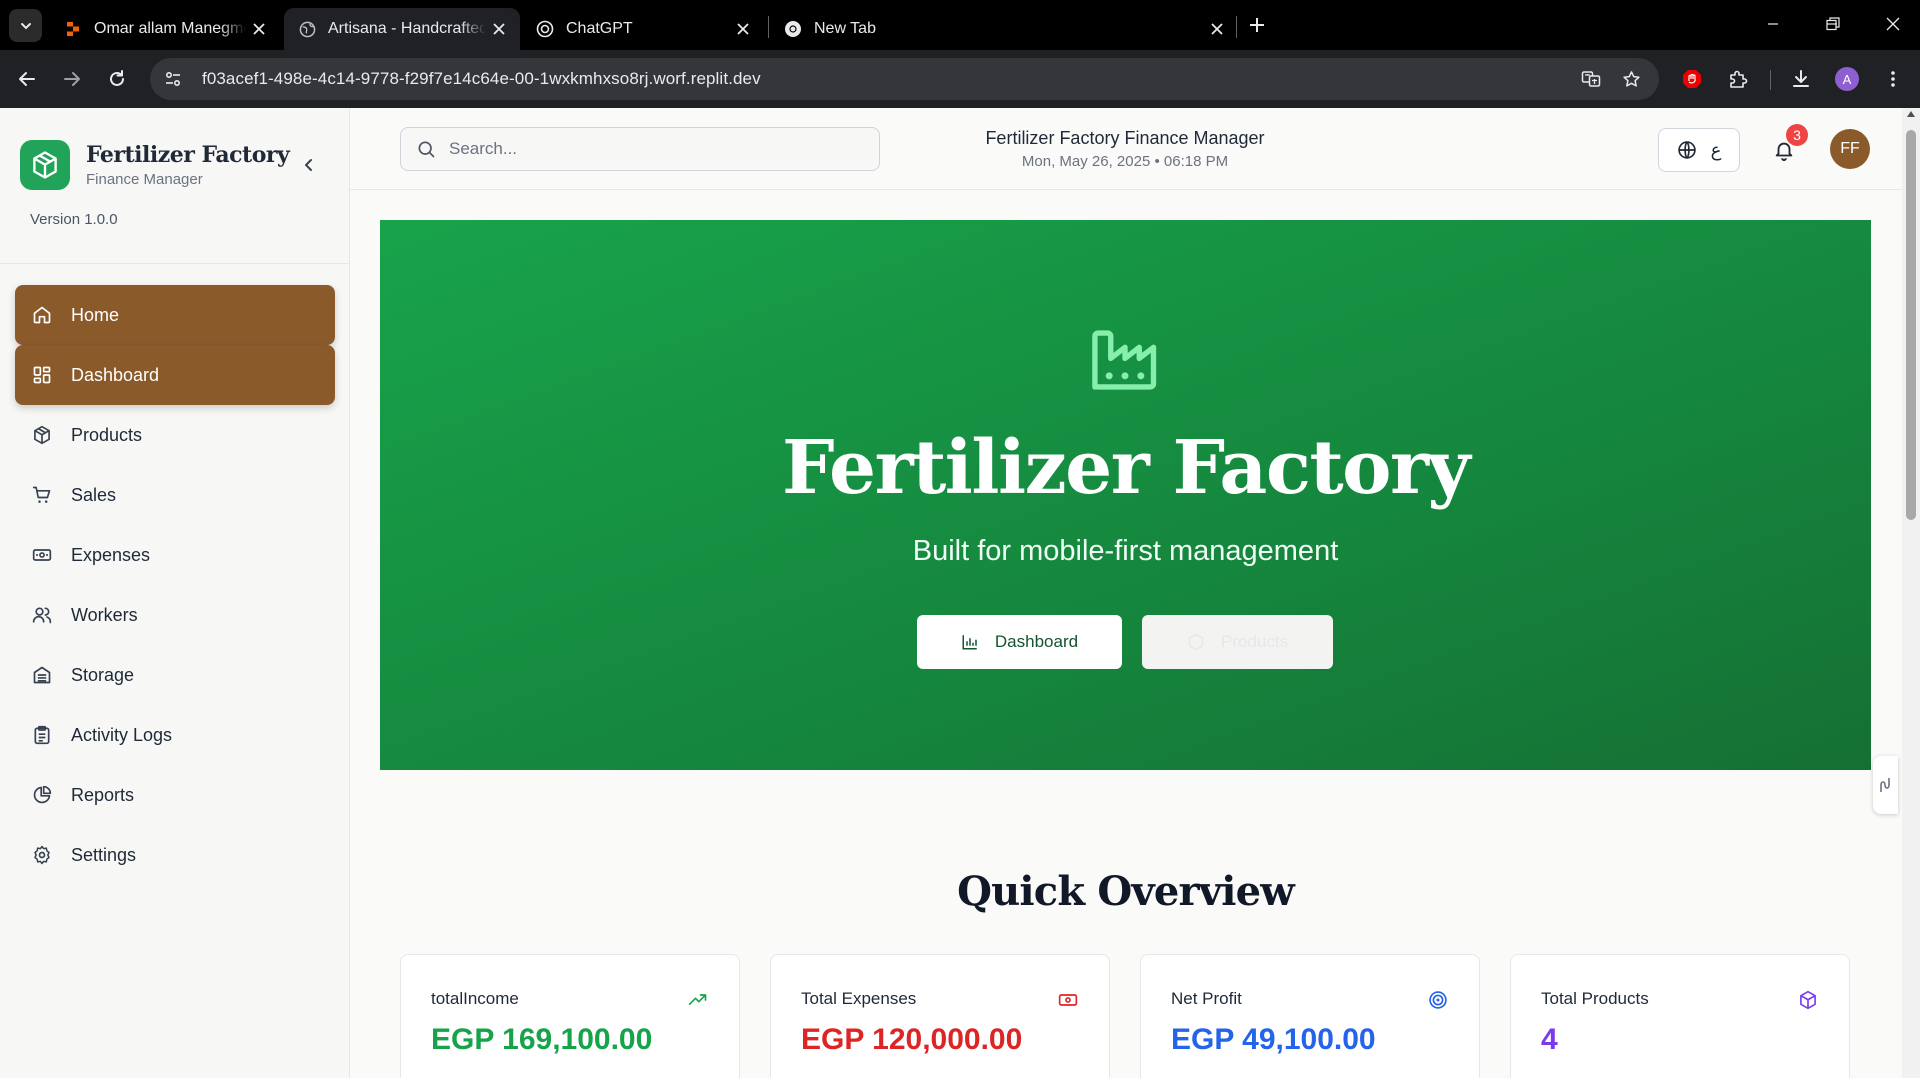  What do you see at coordinates (94, 494) in the screenshot?
I see `sidebar-item-label: Sales` at bounding box center [94, 494].